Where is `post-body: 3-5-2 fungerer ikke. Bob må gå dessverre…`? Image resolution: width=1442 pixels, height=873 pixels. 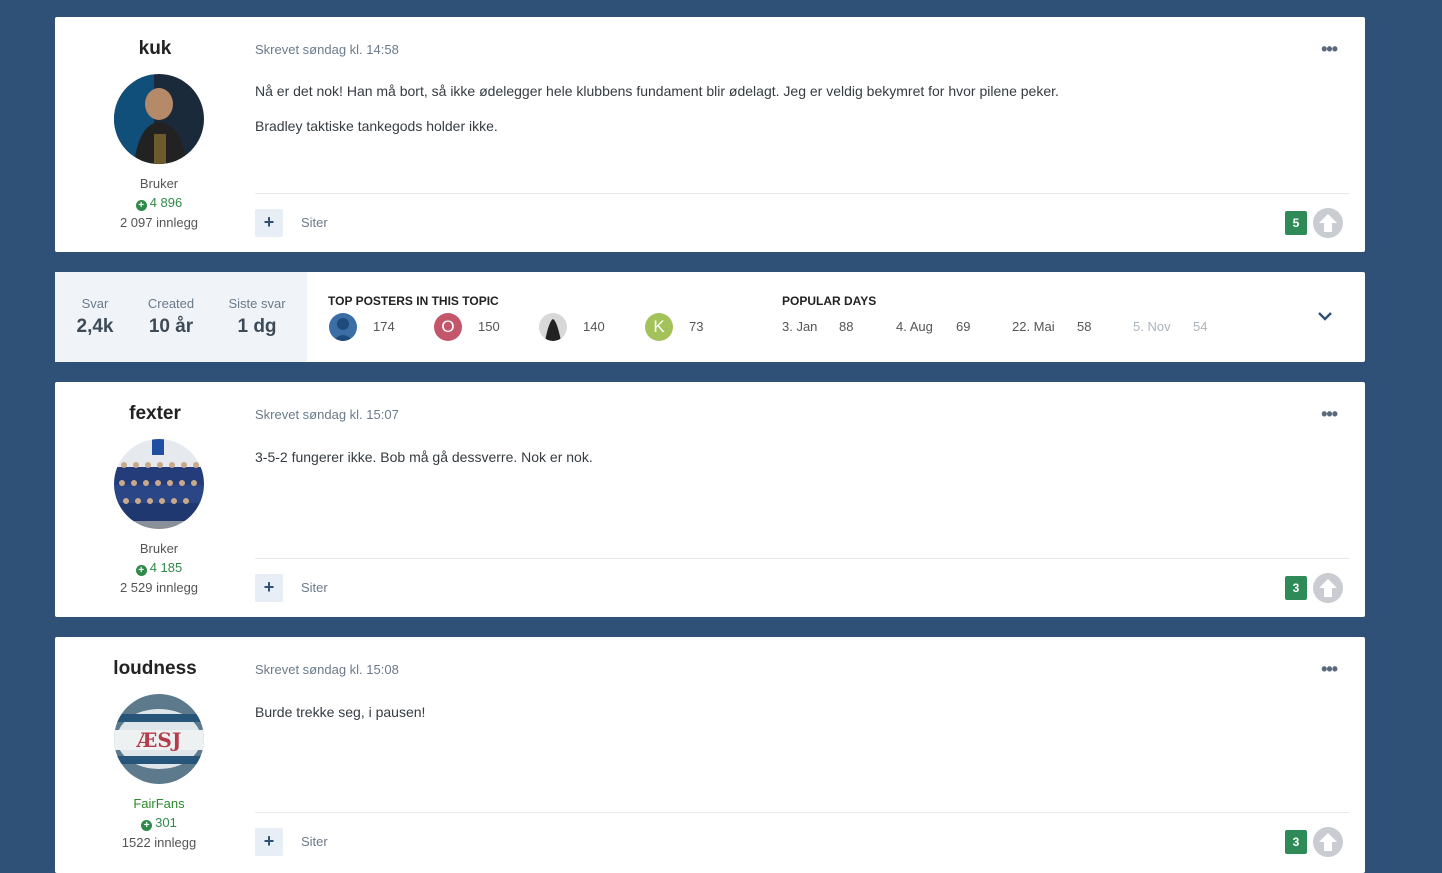 post-body: 3-5-2 fungerer ikke. Bob må gå dessverre… is located at coordinates (424, 466).